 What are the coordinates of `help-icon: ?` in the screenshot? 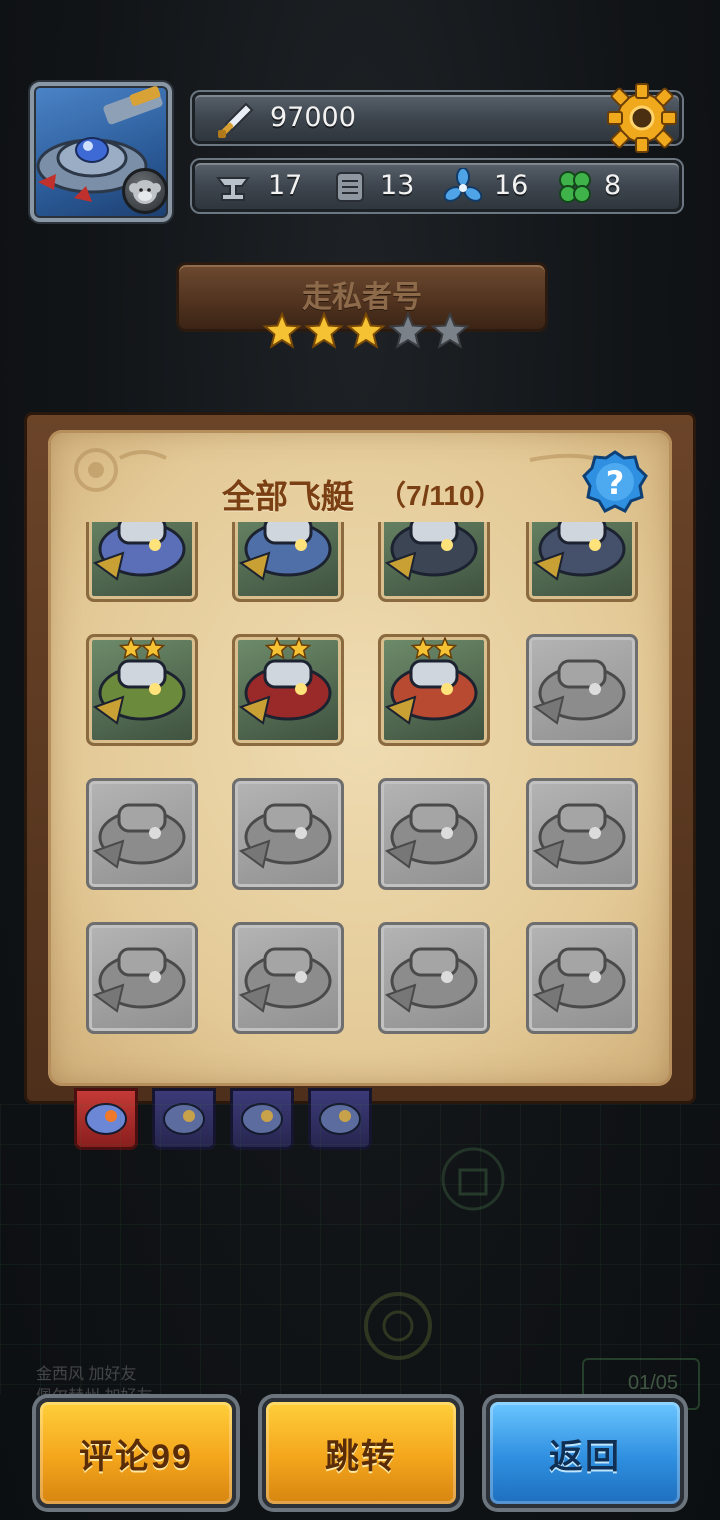 It's located at (615, 483).